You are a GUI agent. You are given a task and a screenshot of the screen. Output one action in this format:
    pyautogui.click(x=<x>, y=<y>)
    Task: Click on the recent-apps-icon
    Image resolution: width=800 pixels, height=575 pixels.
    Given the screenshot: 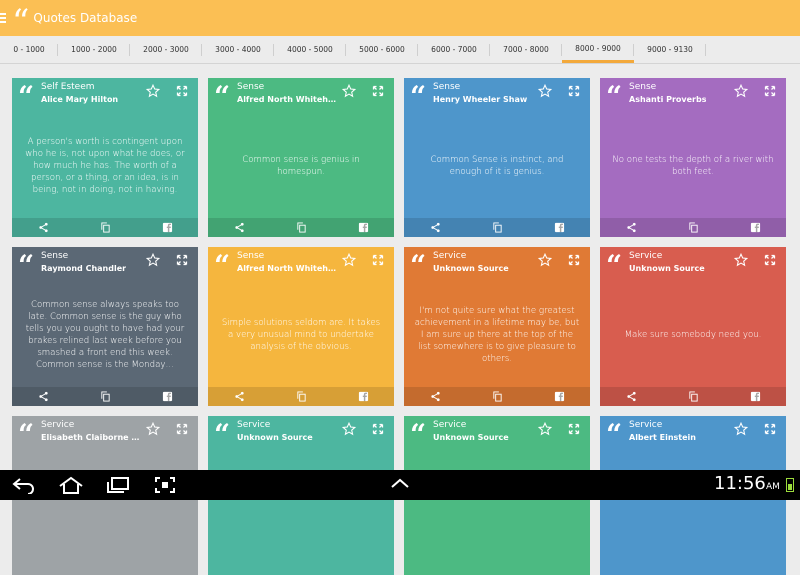 What is the action you would take?
    pyautogui.click(x=118, y=485)
    